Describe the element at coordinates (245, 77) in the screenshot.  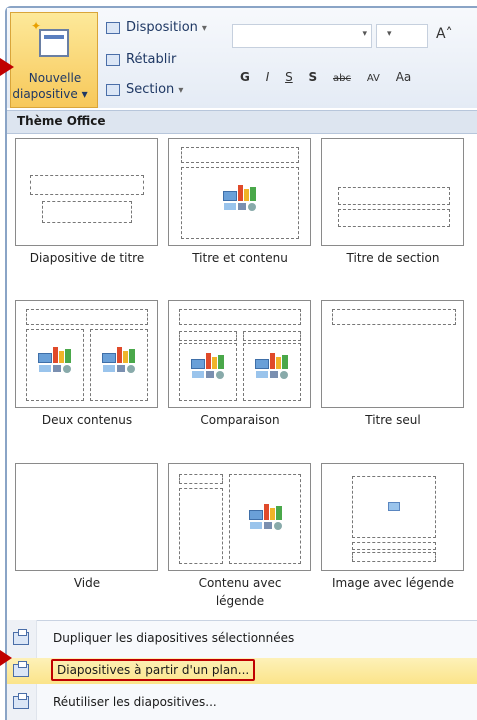
I see `bold-button: G` at that location.